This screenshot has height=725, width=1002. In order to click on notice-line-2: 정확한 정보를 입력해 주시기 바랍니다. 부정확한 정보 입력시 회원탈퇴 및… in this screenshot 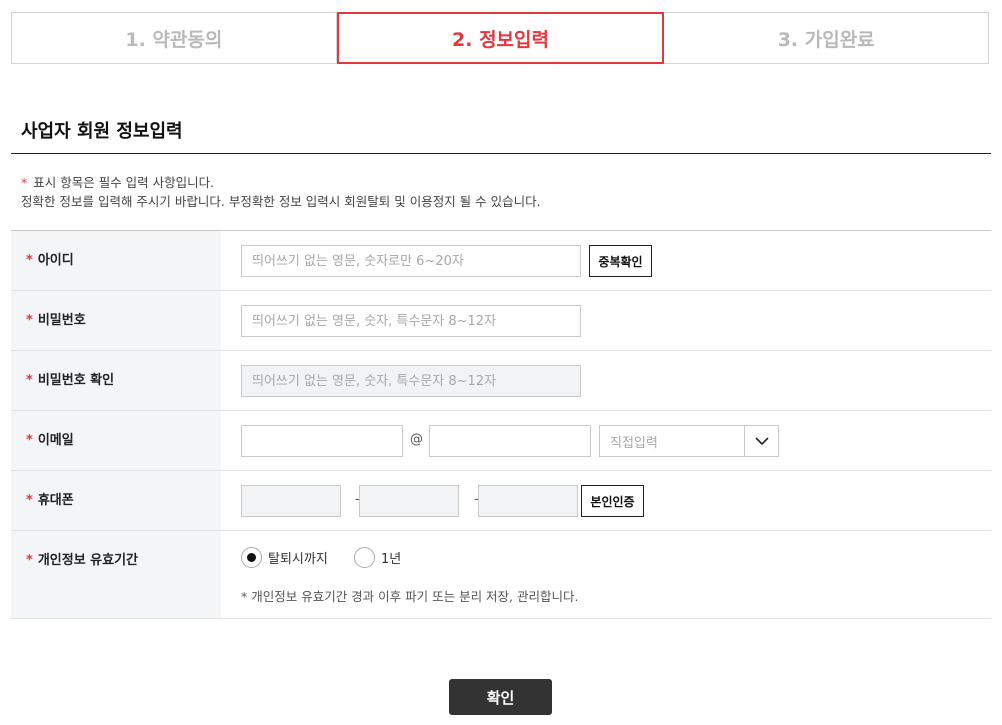, I will do `click(281, 201)`.